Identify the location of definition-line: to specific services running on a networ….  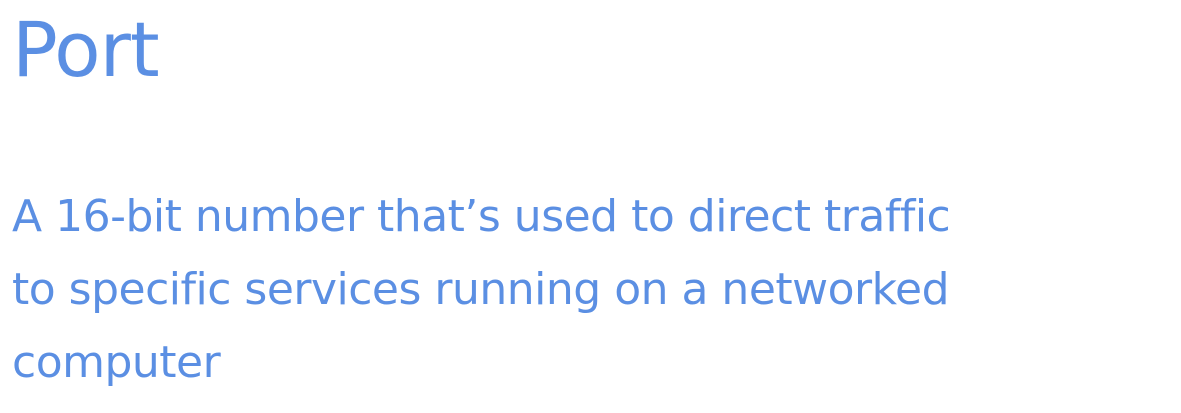
(481, 289).